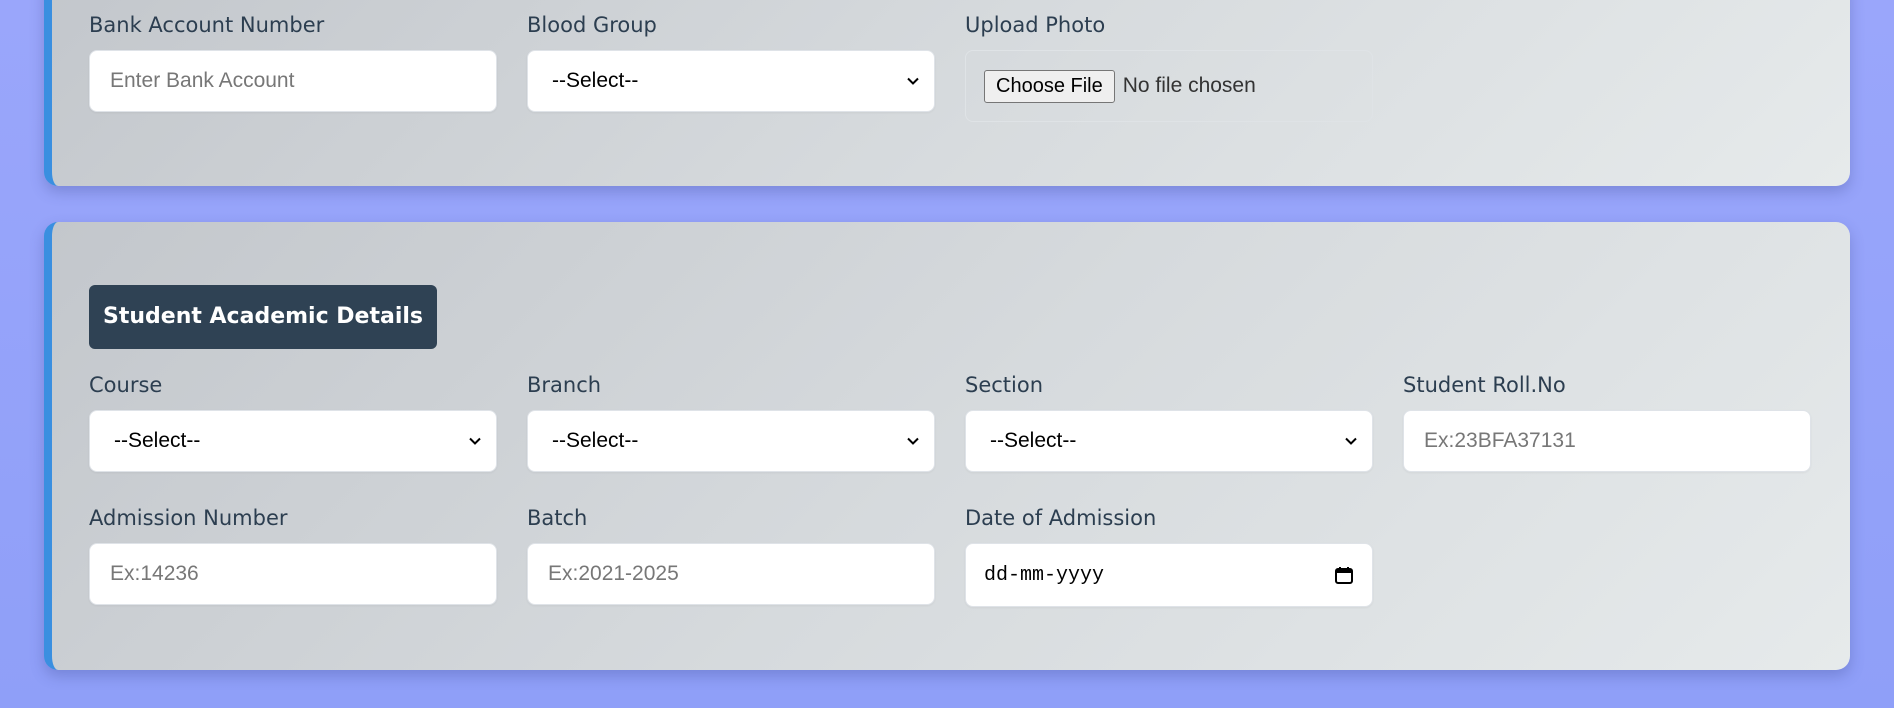 The width and height of the screenshot is (1894, 708). I want to click on bank-account-input, so click(293, 81).